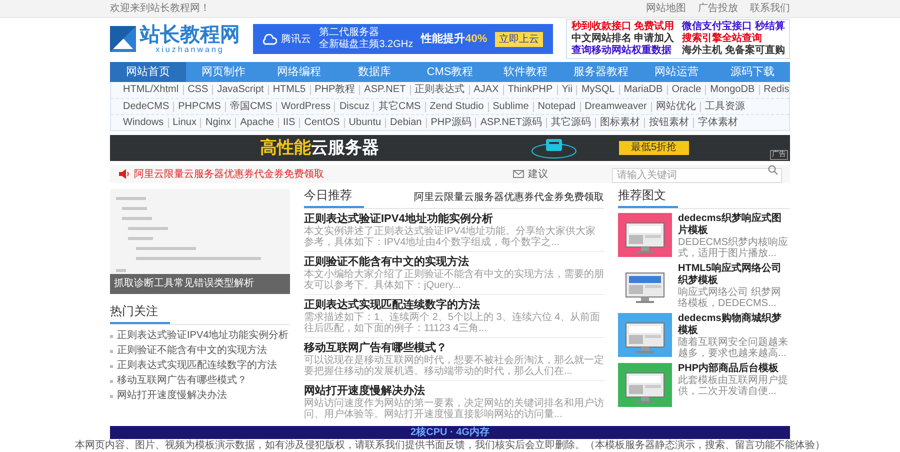 This screenshot has width=900, height=452. Describe the element at coordinates (556, 107) in the screenshot. I see `category-link: Notepad` at that location.